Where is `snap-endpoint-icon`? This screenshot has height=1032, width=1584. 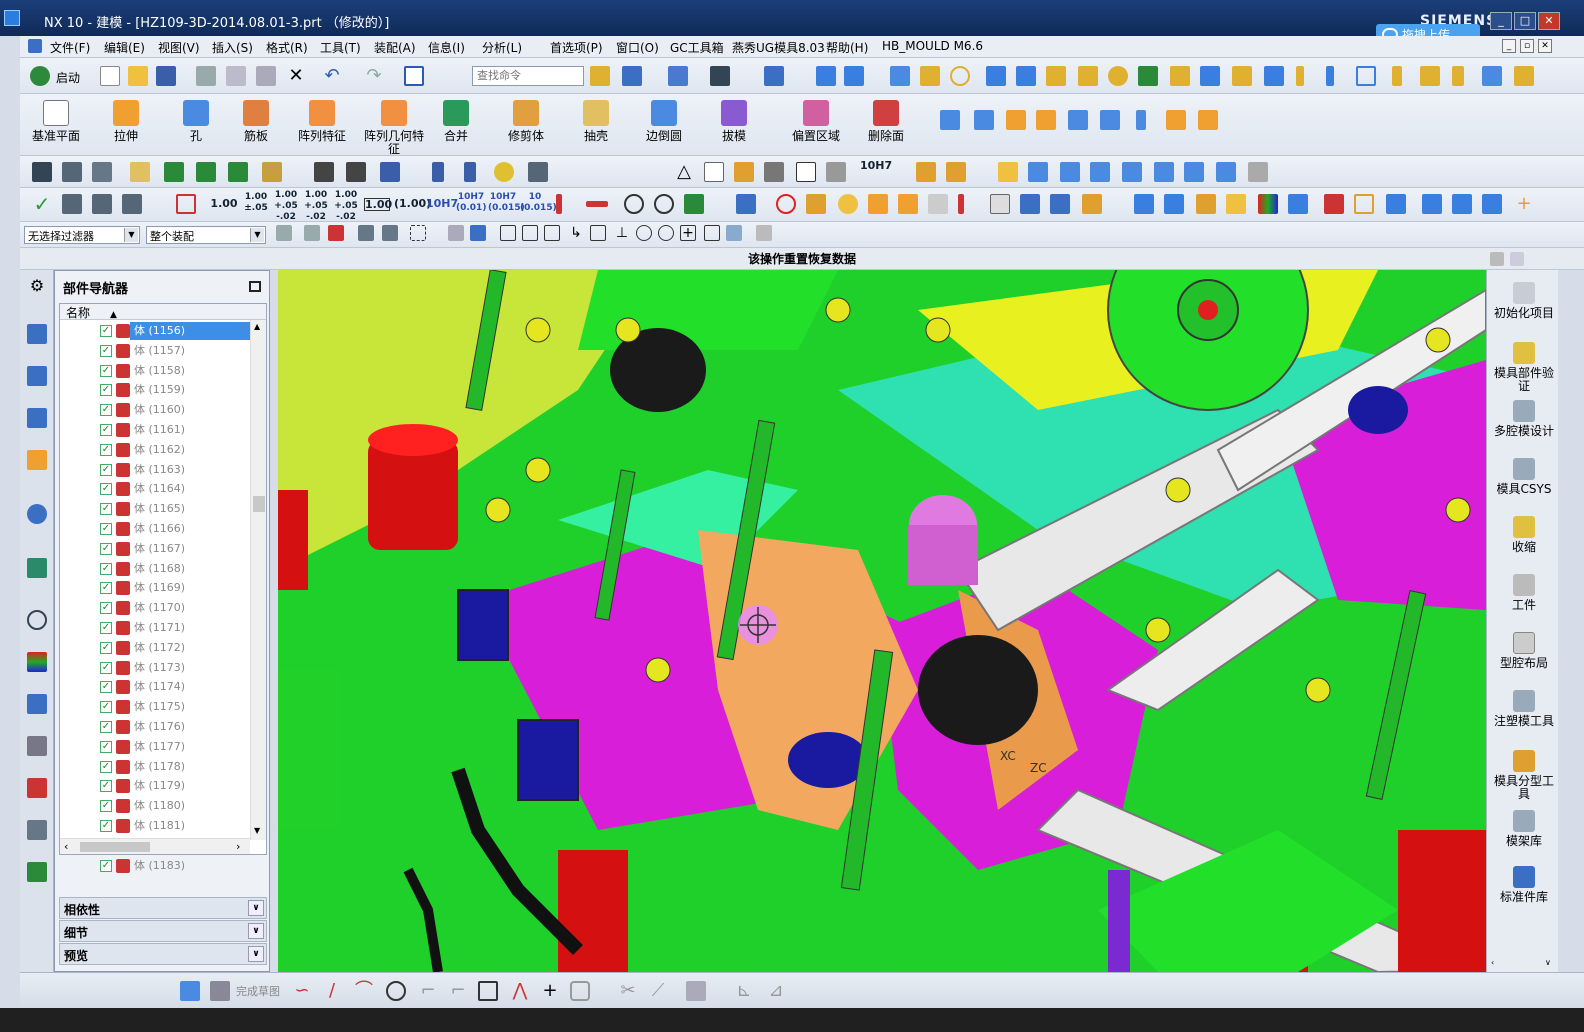
snap-endpoint-icon is located at coordinates (508, 233).